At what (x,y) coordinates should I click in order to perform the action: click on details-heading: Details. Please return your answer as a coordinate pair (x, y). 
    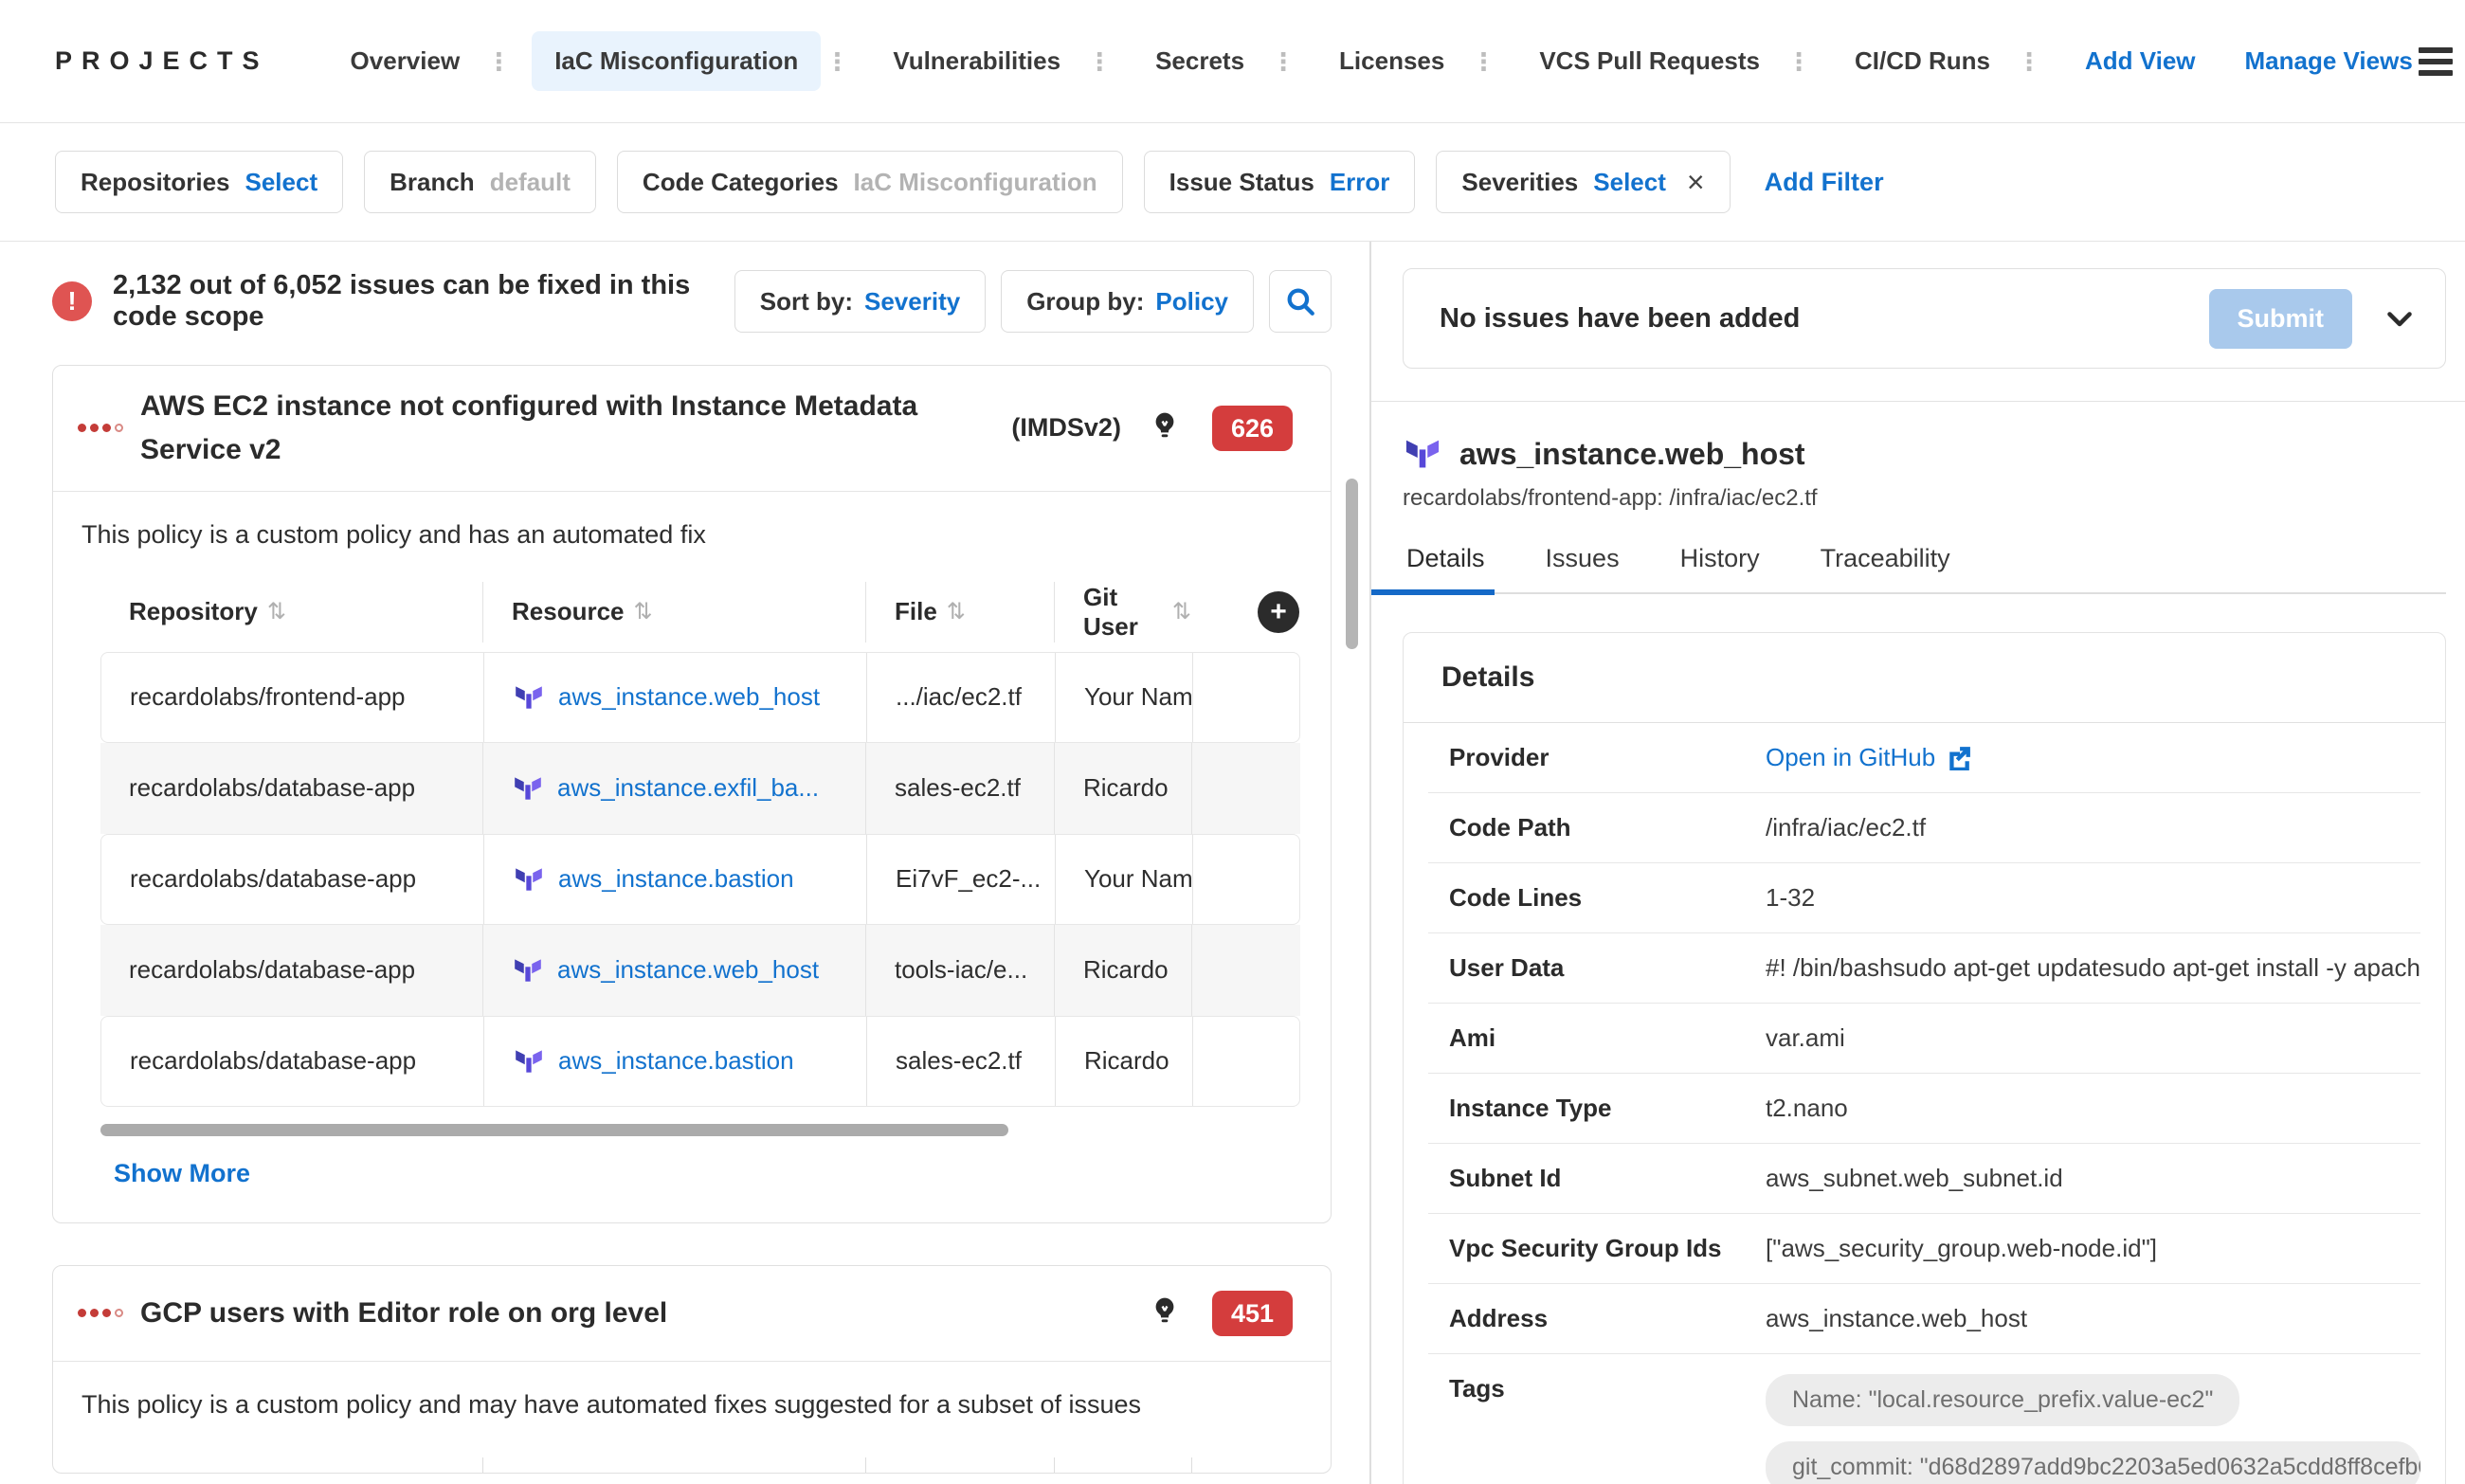
    Looking at the image, I should click on (1488, 677).